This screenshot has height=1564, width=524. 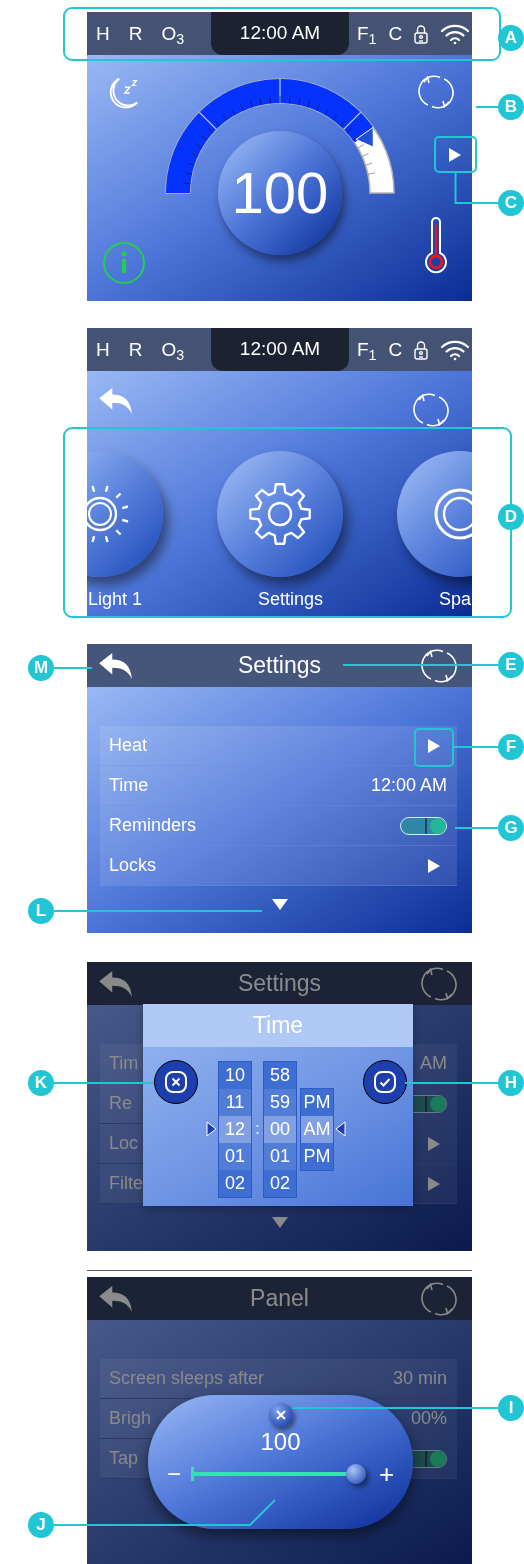 I want to click on row-label: Filte, so click(x=126, y=1183).